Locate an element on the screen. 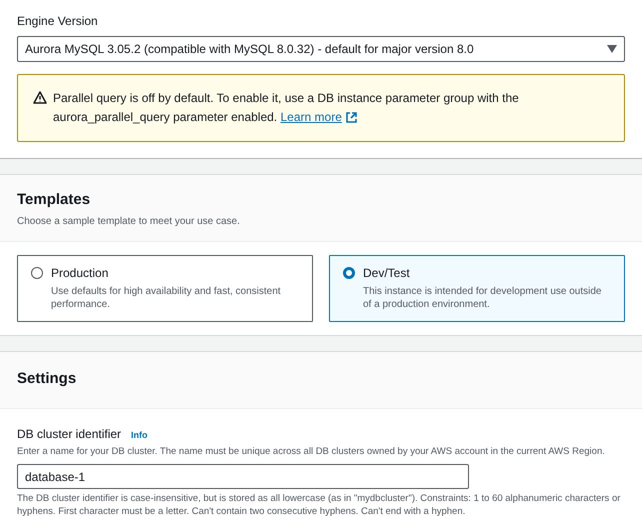  info-link: Info is located at coordinates (139, 435).